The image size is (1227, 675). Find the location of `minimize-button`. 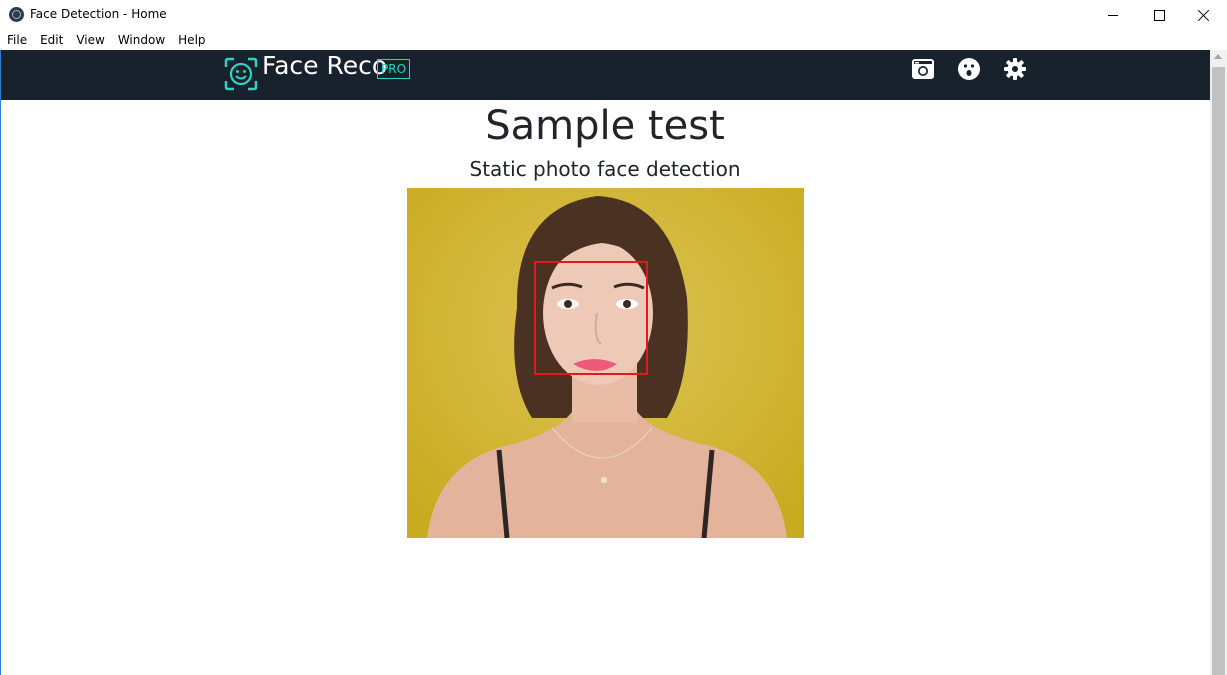

minimize-button is located at coordinates (1113, 15).